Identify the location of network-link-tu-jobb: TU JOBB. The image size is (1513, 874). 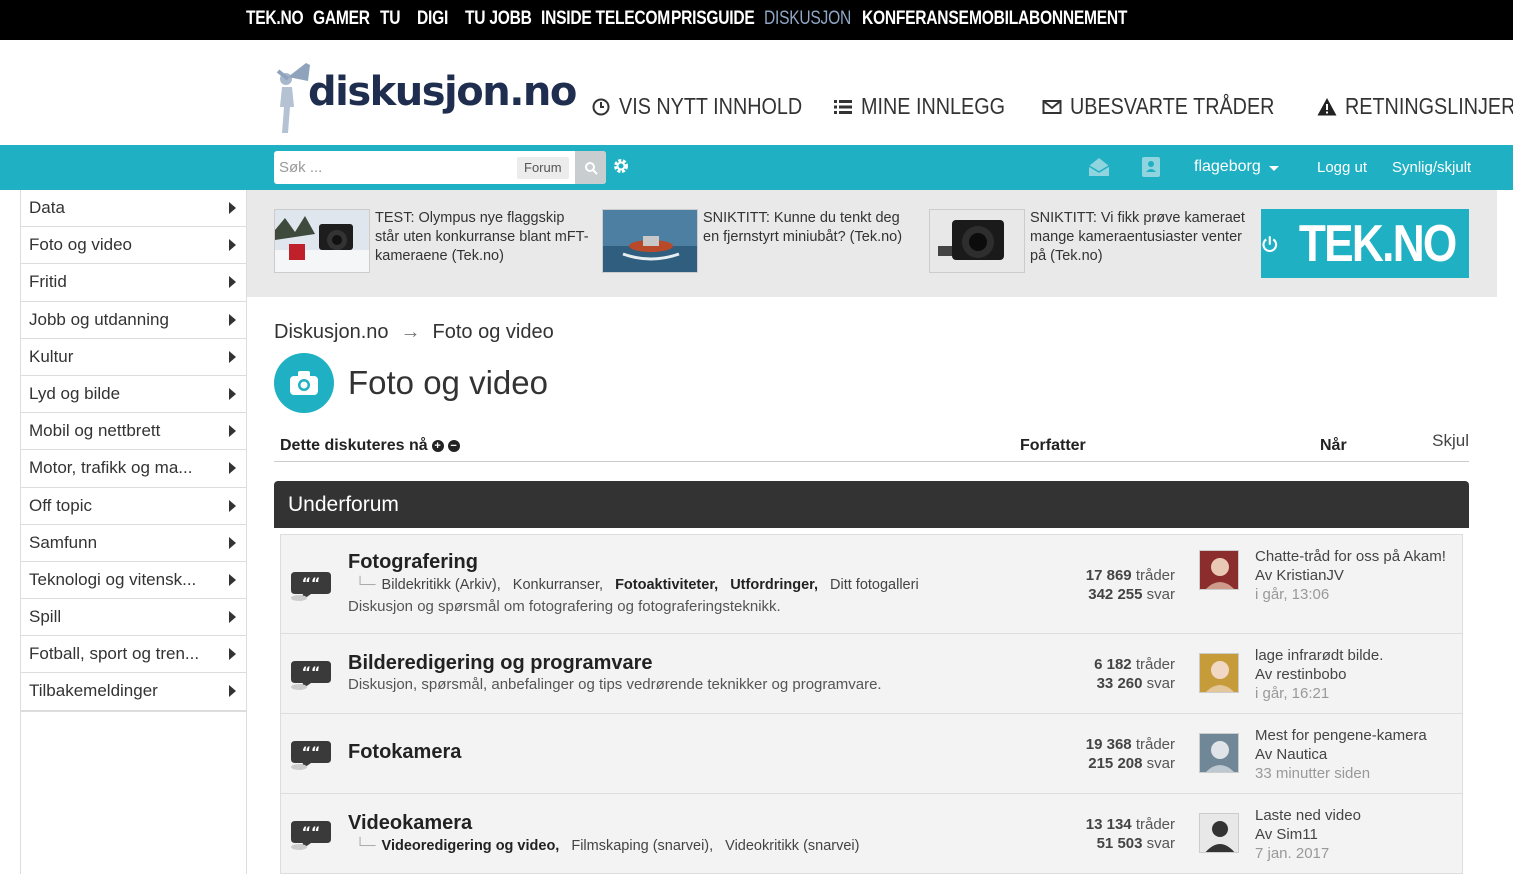
(498, 19).